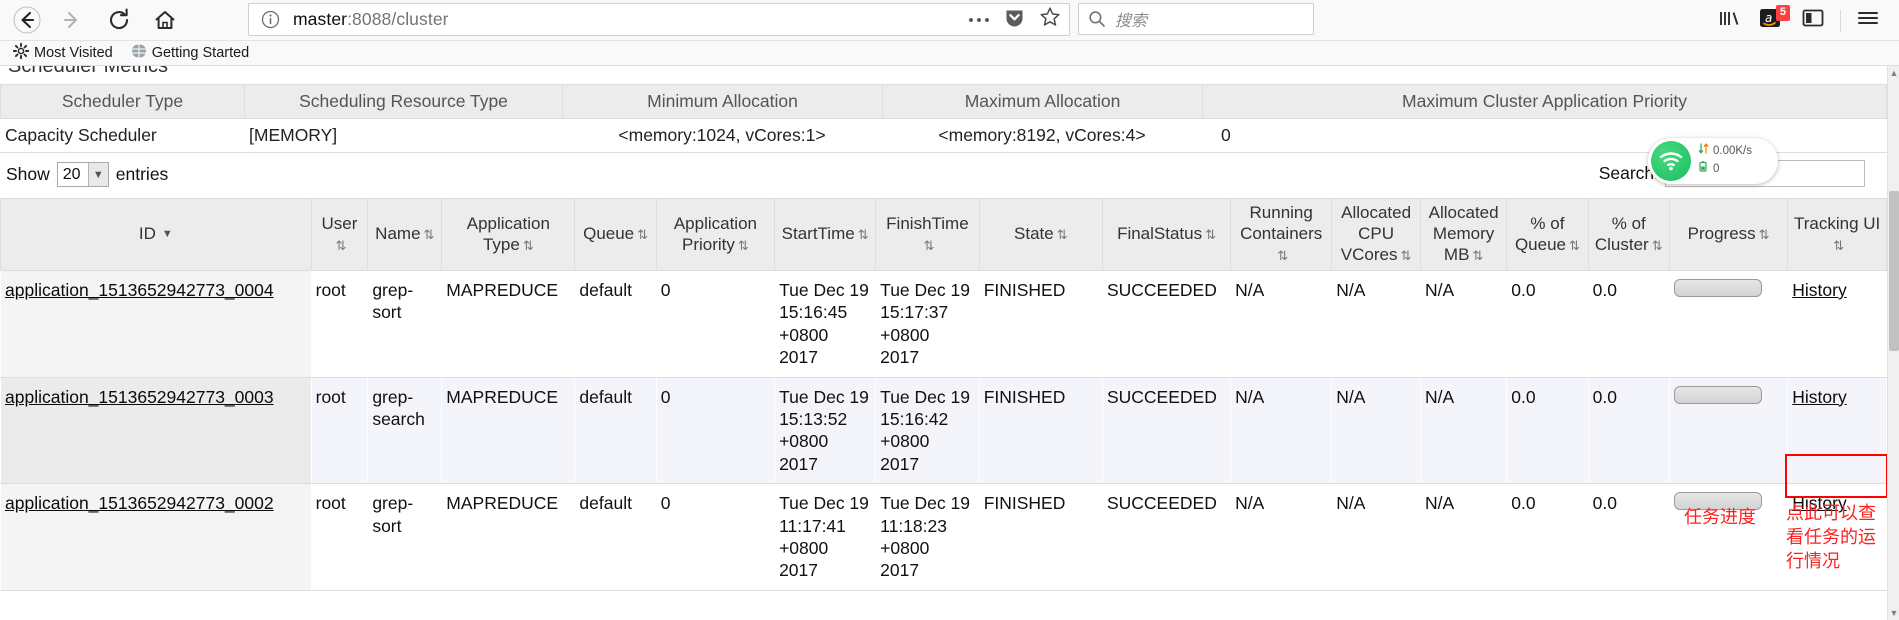  I want to click on cell-pct-of-cluster: 0.0, so click(1628, 431).